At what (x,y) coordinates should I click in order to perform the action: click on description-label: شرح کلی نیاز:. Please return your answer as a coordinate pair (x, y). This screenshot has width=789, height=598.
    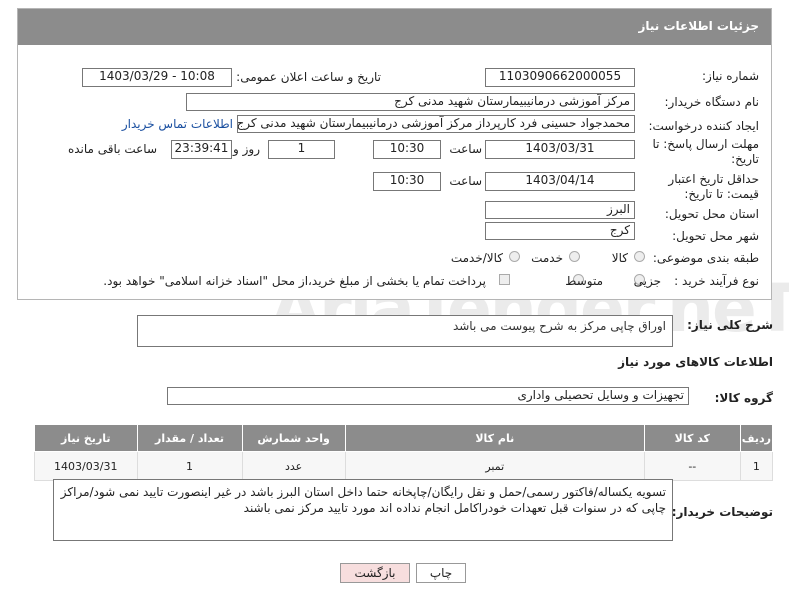
    Looking at the image, I should click on (730, 325).